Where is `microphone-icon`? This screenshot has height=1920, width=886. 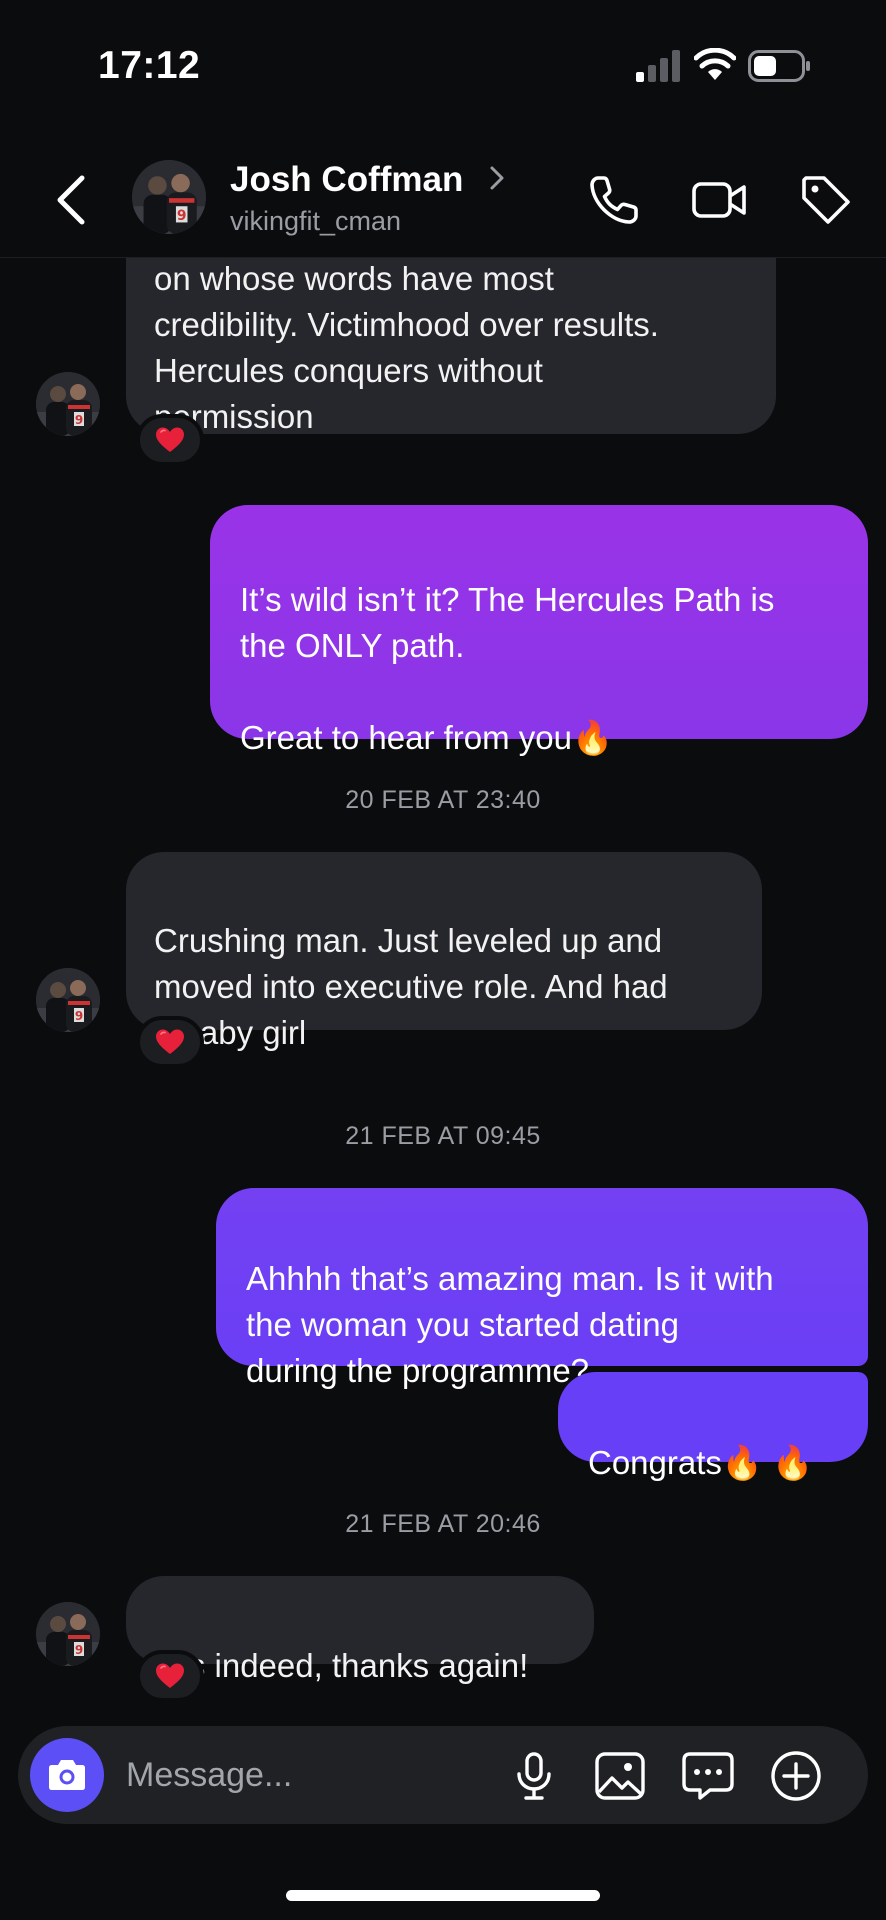 microphone-icon is located at coordinates (534, 1776).